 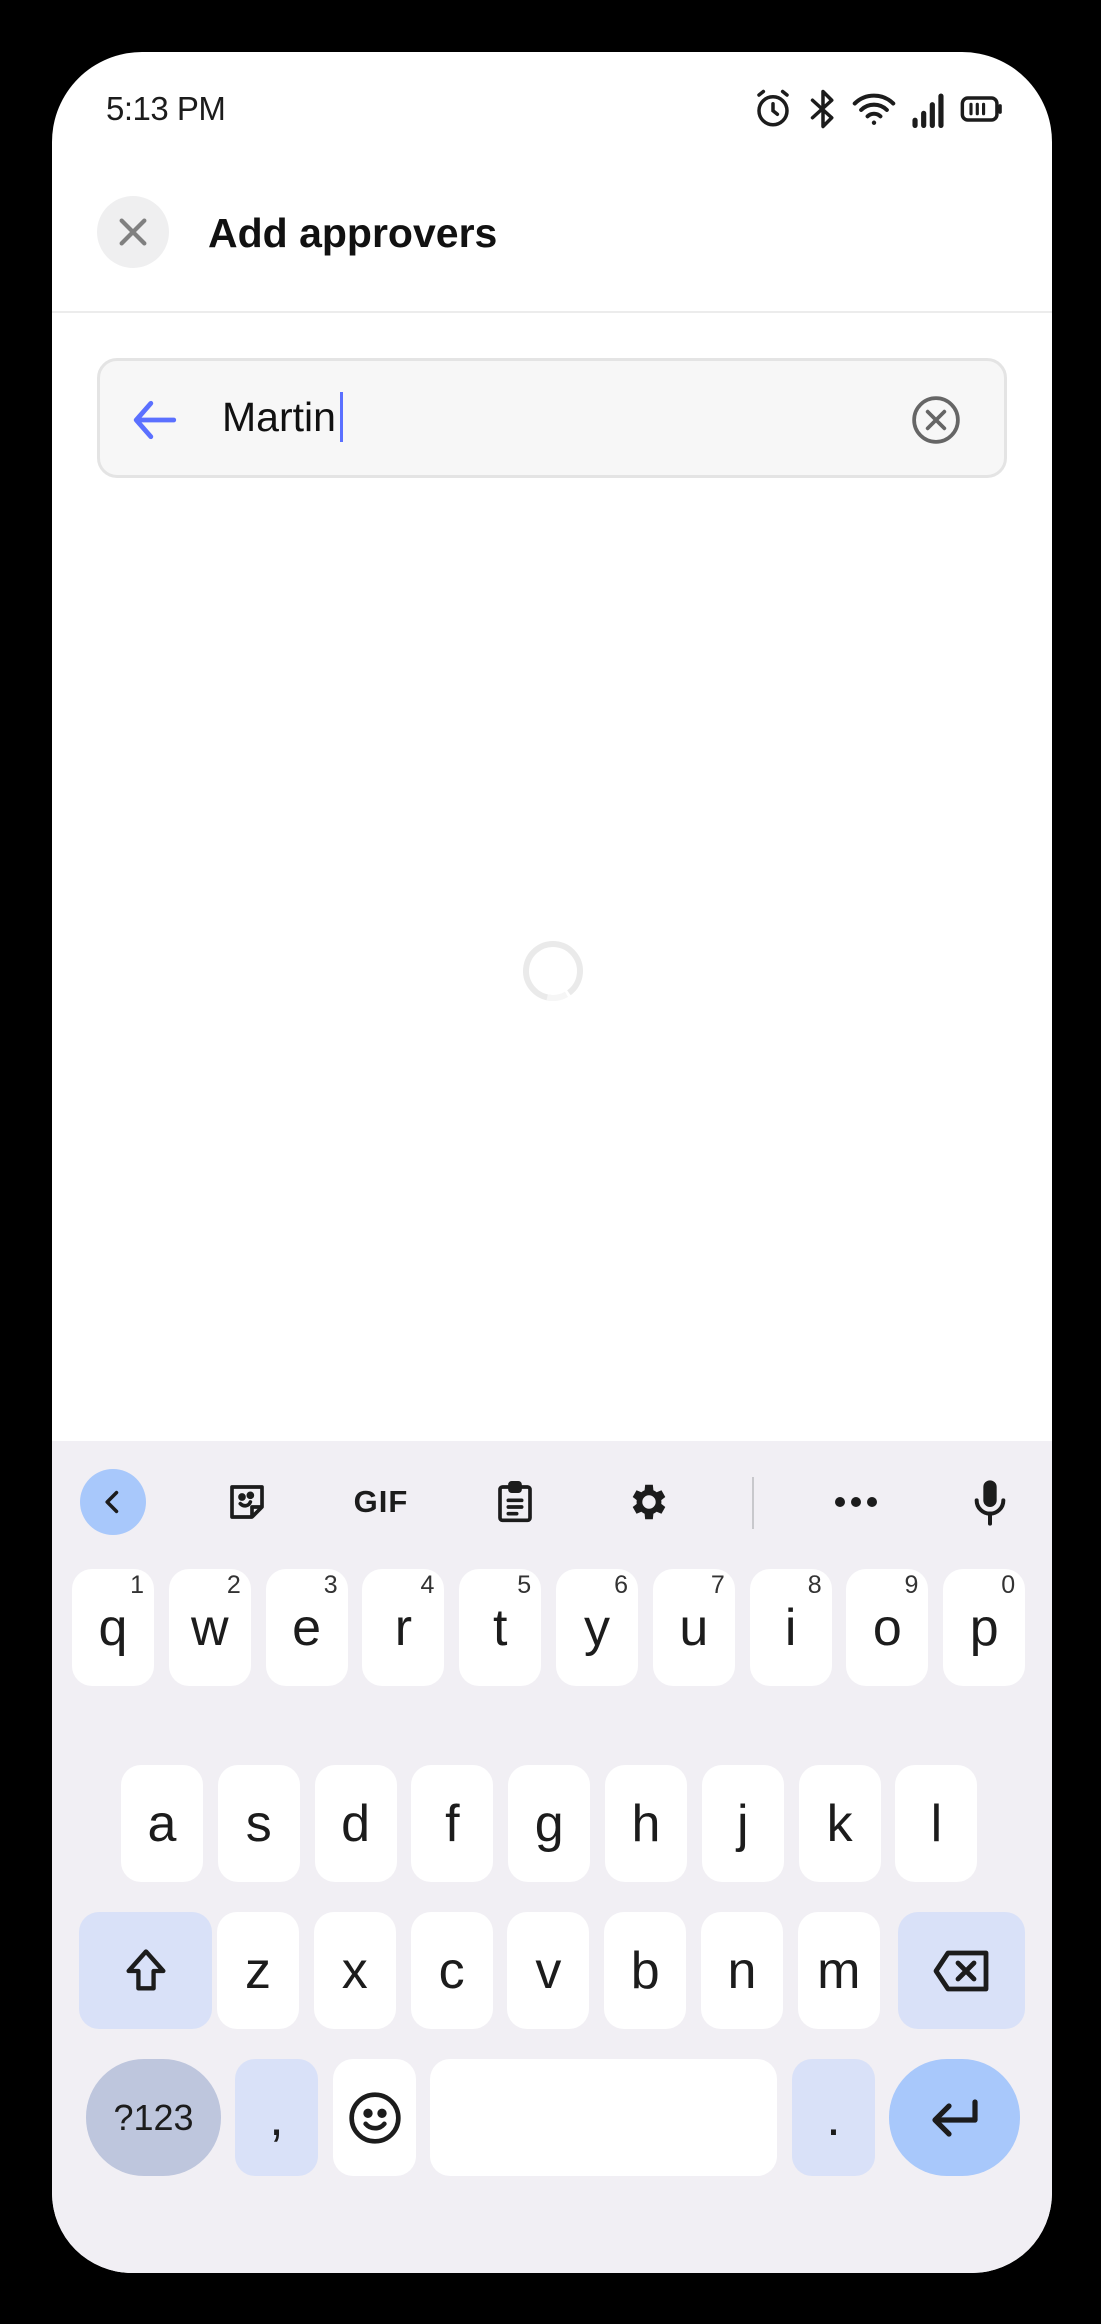 I want to click on key-label: e, so click(x=307, y=1627).